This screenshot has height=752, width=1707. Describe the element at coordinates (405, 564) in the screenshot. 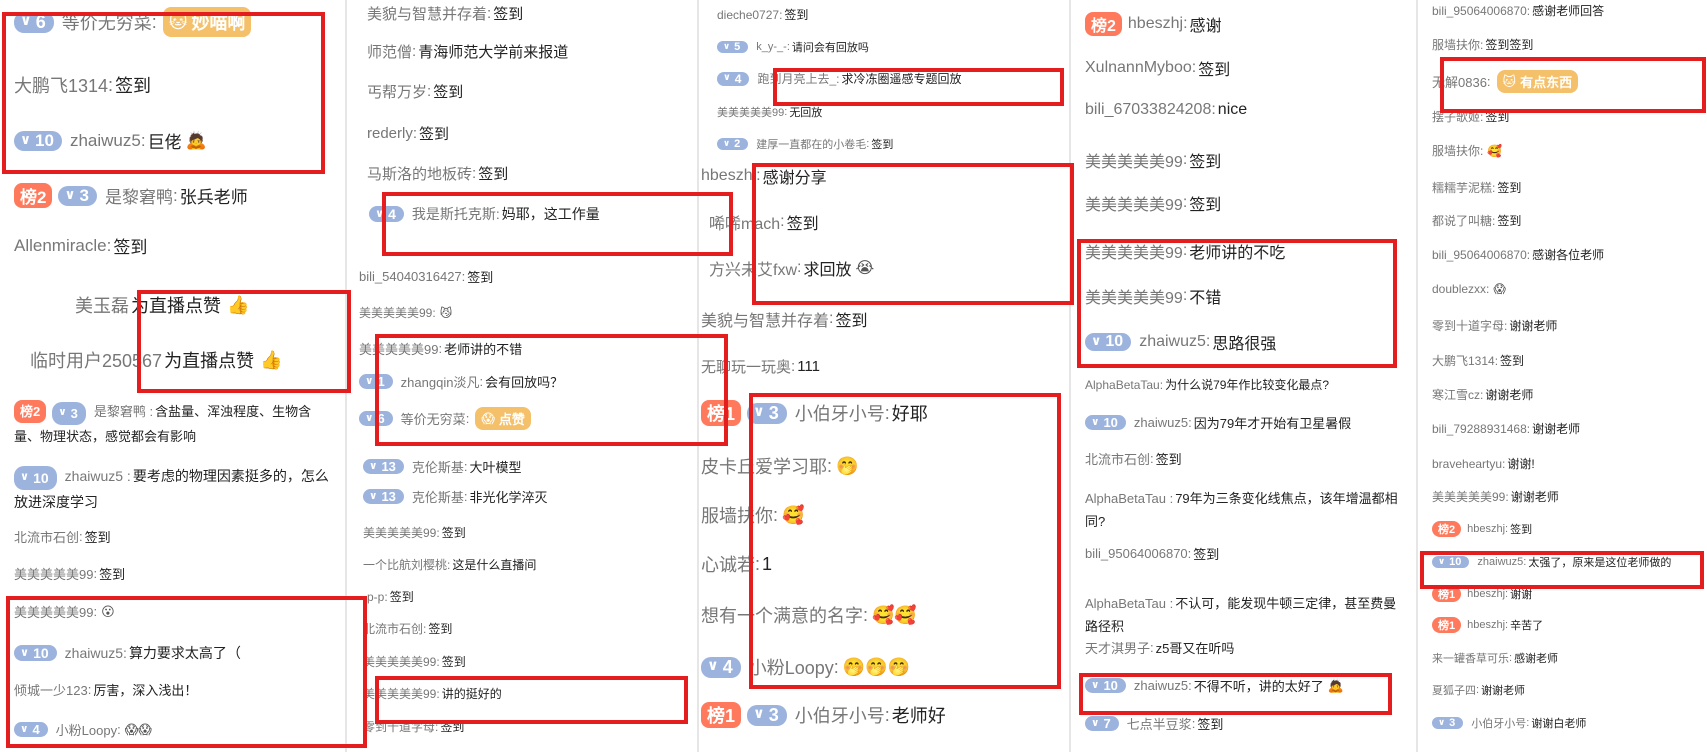

I see `chat-username: 一个比航刘樱桃` at that location.